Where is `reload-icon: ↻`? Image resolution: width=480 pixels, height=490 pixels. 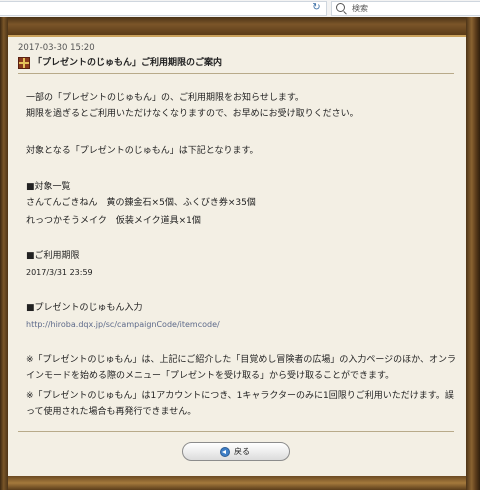 reload-icon: ↻ is located at coordinates (316, 8).